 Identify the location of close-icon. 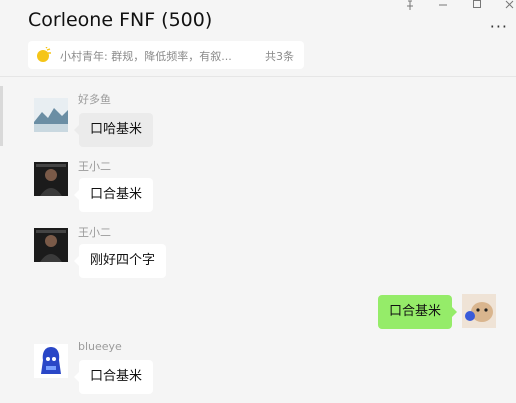
(510, 5).